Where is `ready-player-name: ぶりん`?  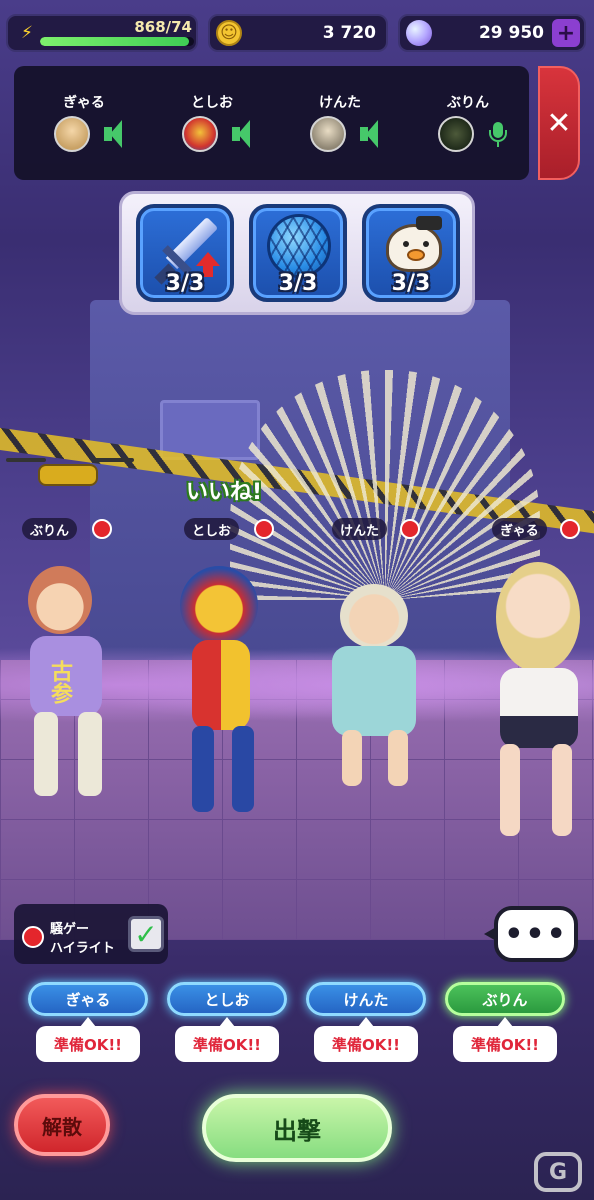
ready-player-name: ぶりん is located at coordinates (505, 999).